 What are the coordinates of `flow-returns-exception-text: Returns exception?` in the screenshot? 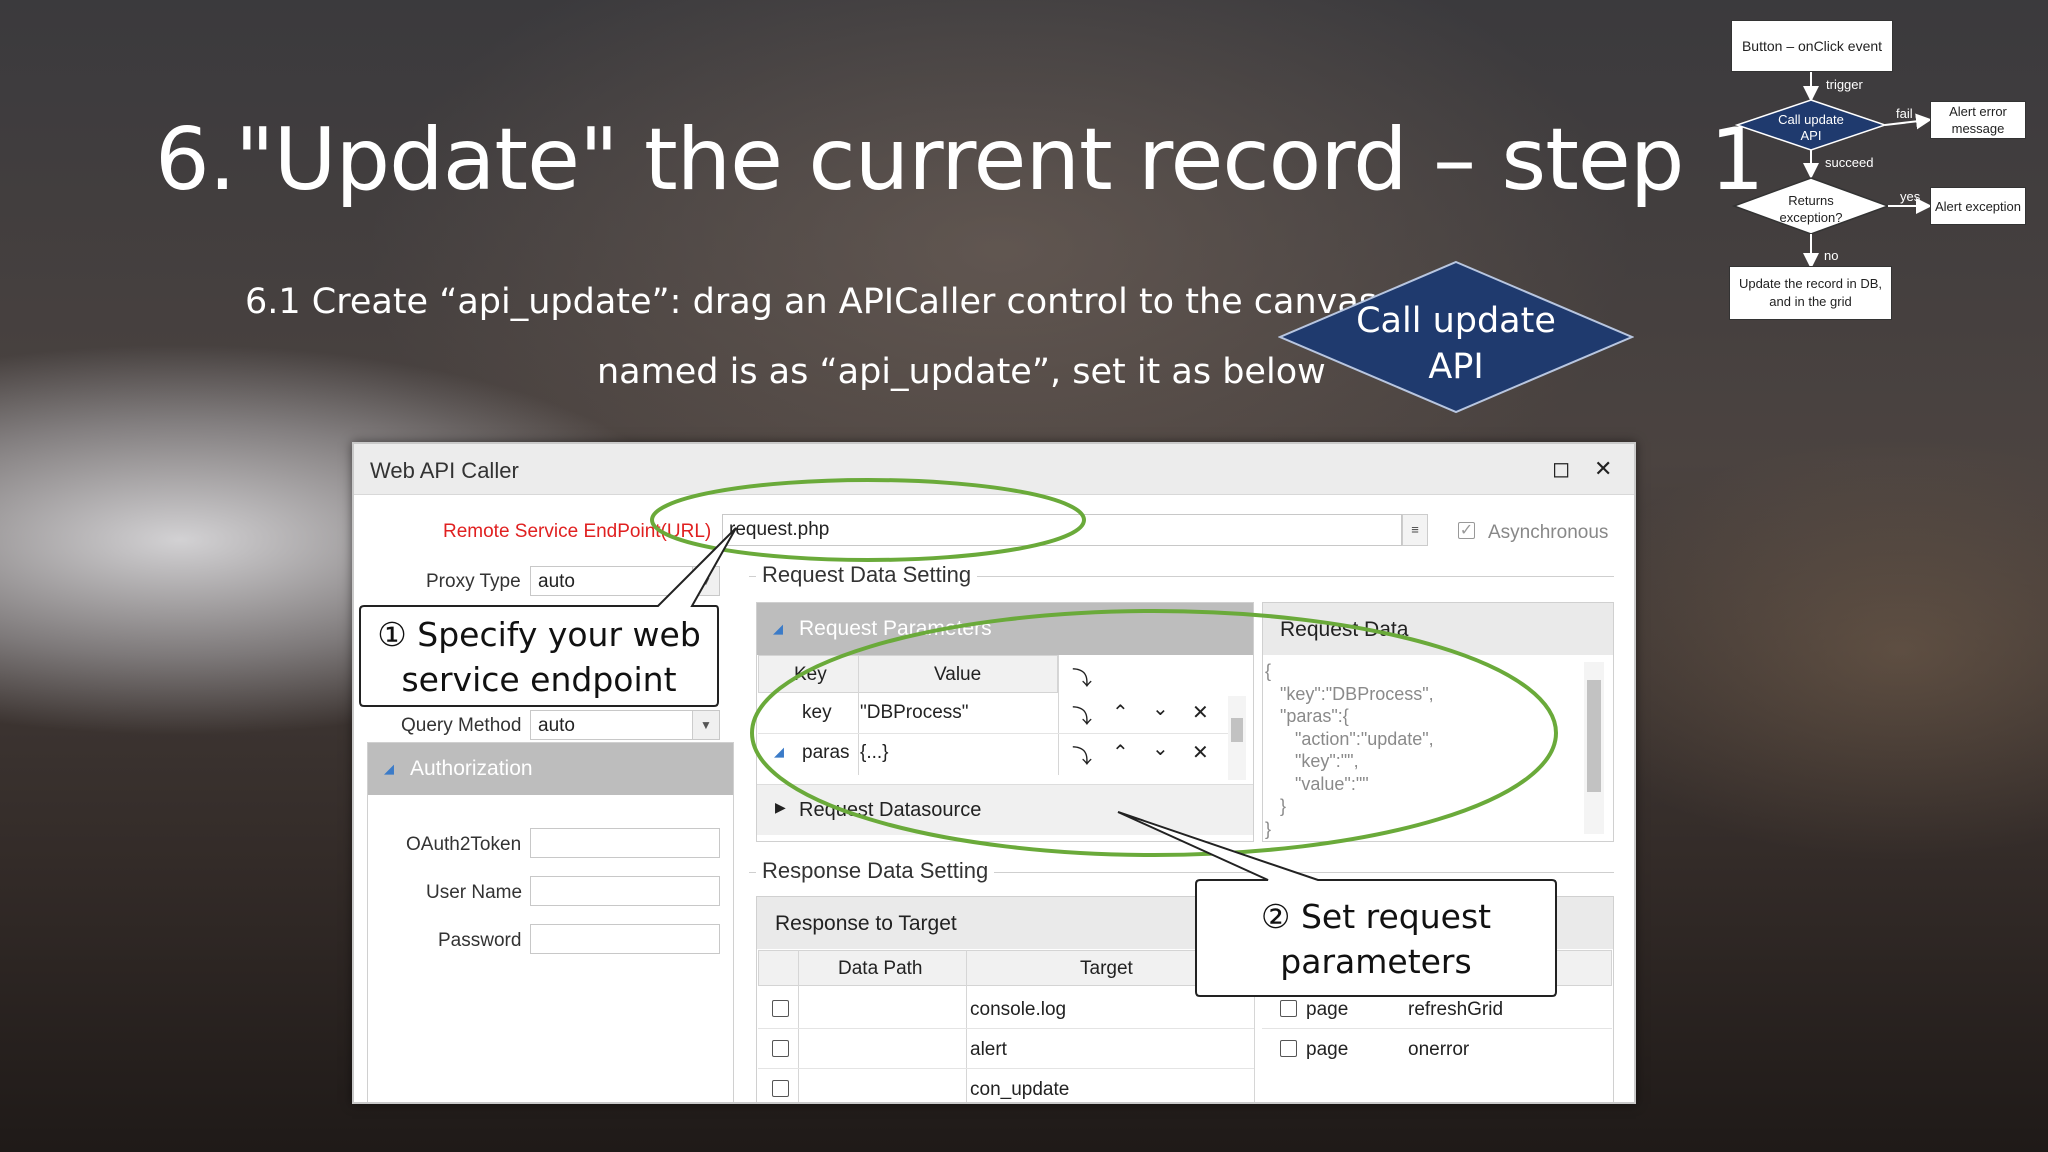 It's located at (1811, 209).